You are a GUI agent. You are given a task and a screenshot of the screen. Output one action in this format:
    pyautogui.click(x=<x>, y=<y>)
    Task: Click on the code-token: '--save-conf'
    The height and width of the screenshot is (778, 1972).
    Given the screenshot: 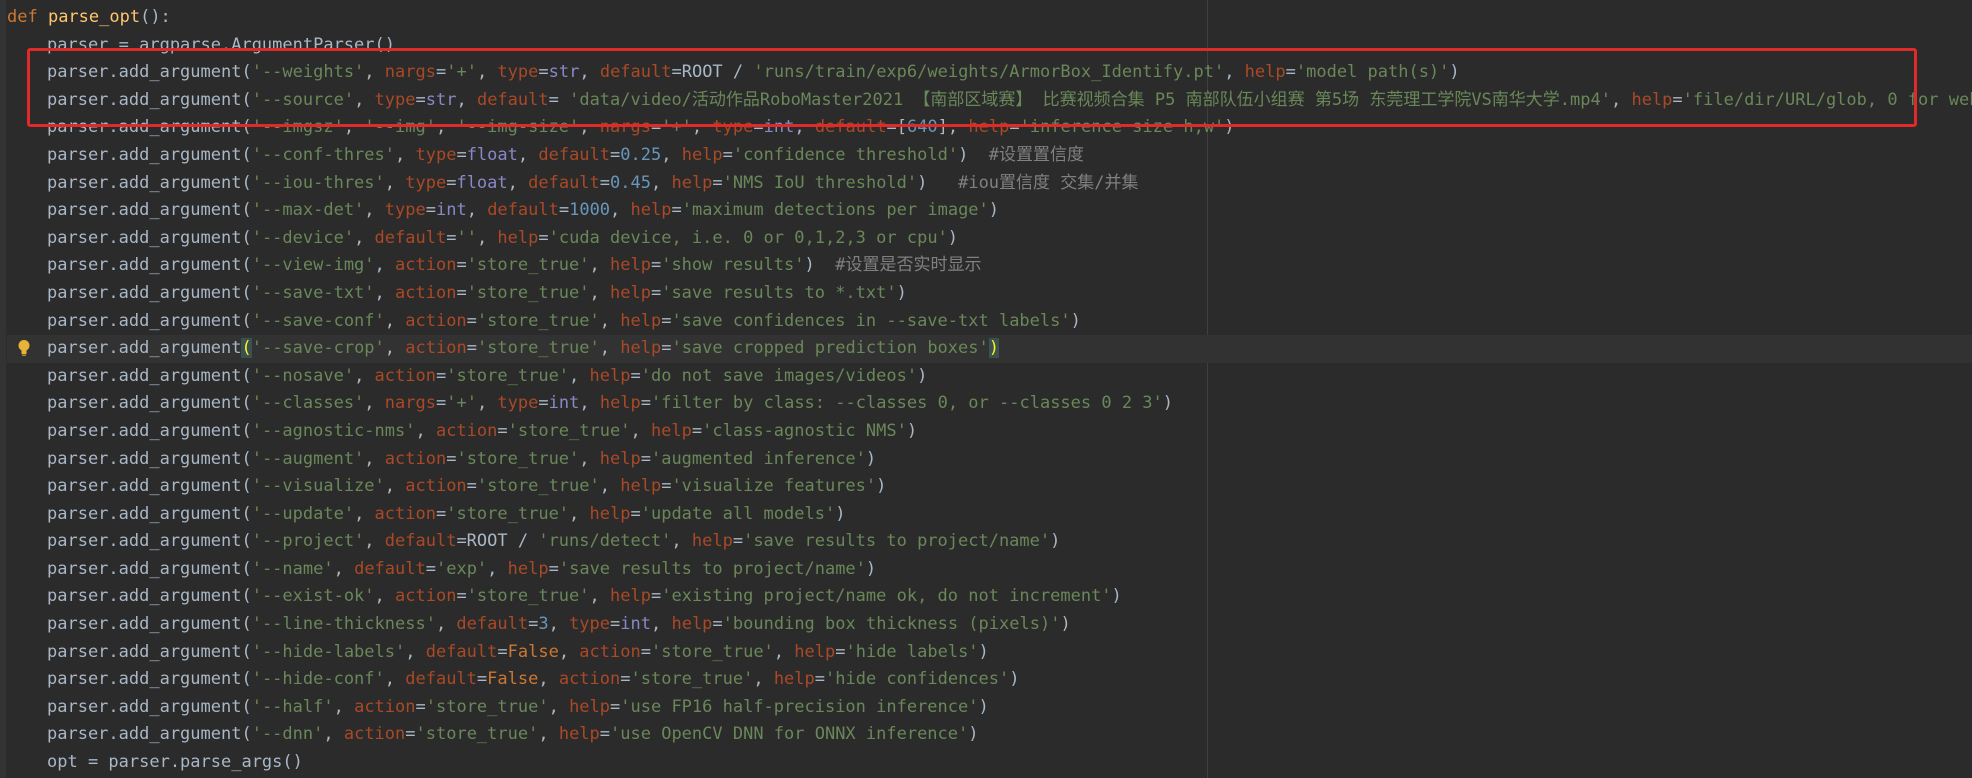 What is the action you would take?
    pyautogui.click(x=318, y=320)
    